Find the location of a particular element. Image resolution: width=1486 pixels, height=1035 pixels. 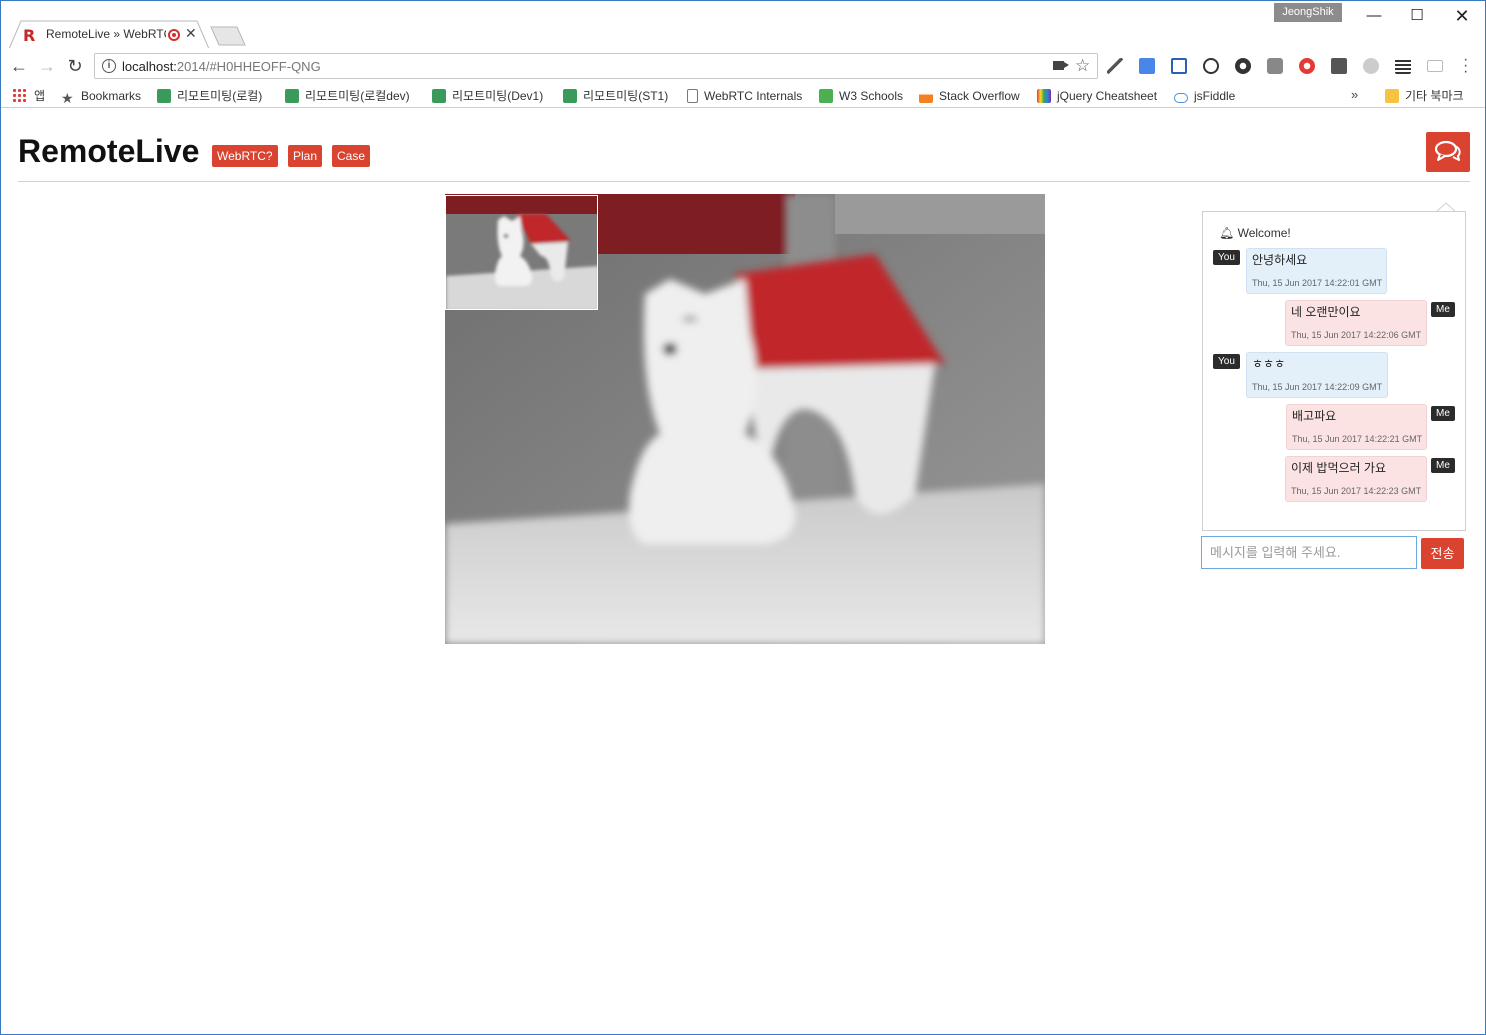

translate-extension-icon is located at coordinates (1147, 66).